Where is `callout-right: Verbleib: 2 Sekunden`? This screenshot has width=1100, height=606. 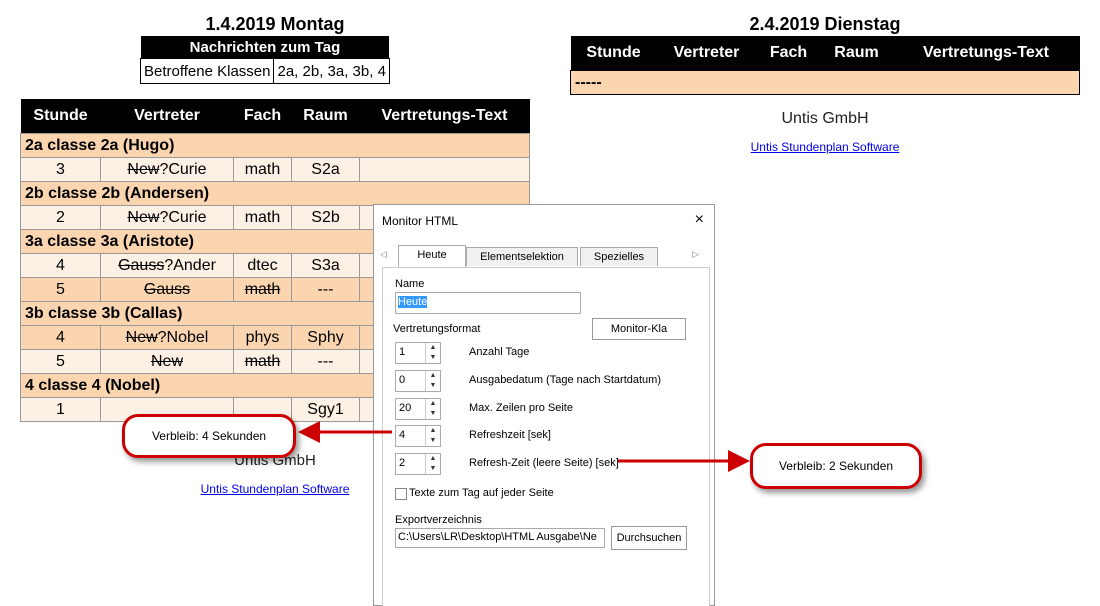 callout-right: Verbleib: 2 Sekunden is located at coordinates (836, 466).